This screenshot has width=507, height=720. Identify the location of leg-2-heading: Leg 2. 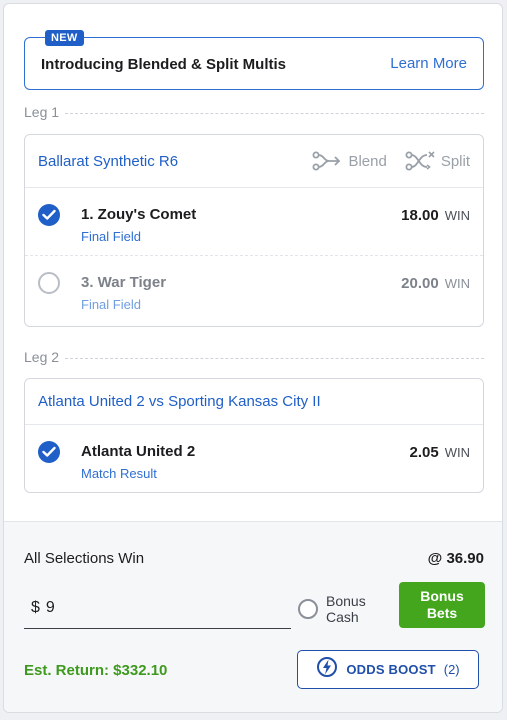
(254, 357).